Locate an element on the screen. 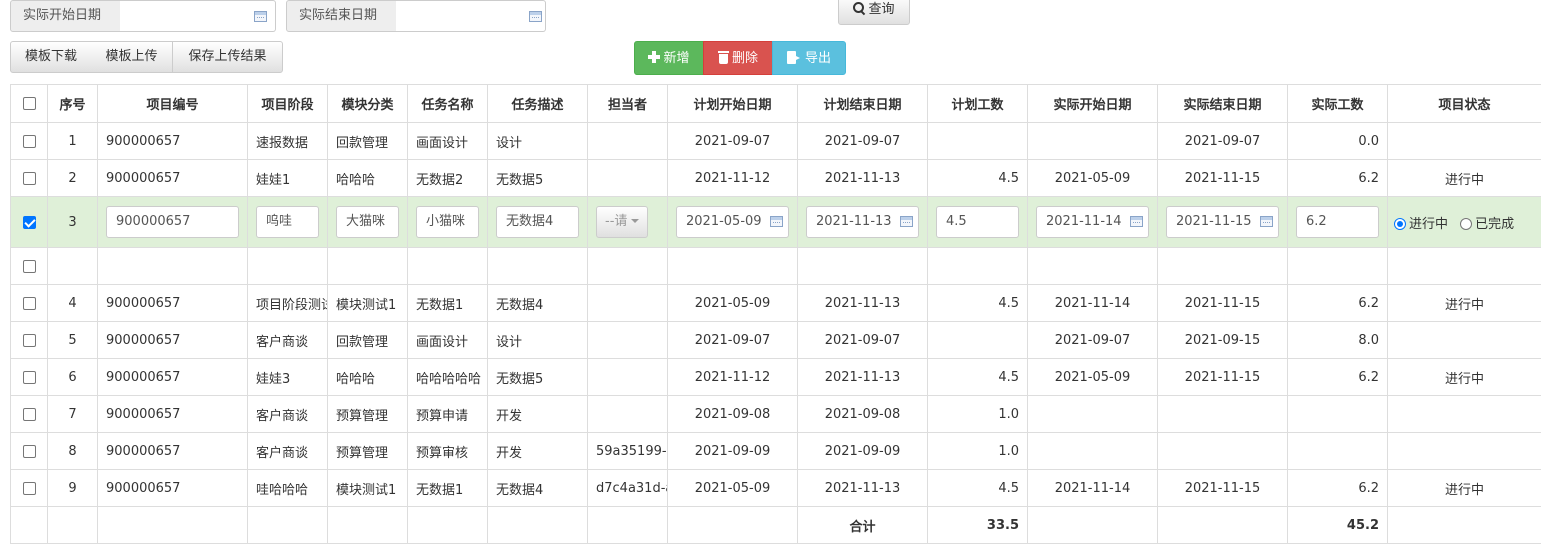 This screenshot has width=1541, height=544. summary-label: 合计 is located at coordinates (863, 525).